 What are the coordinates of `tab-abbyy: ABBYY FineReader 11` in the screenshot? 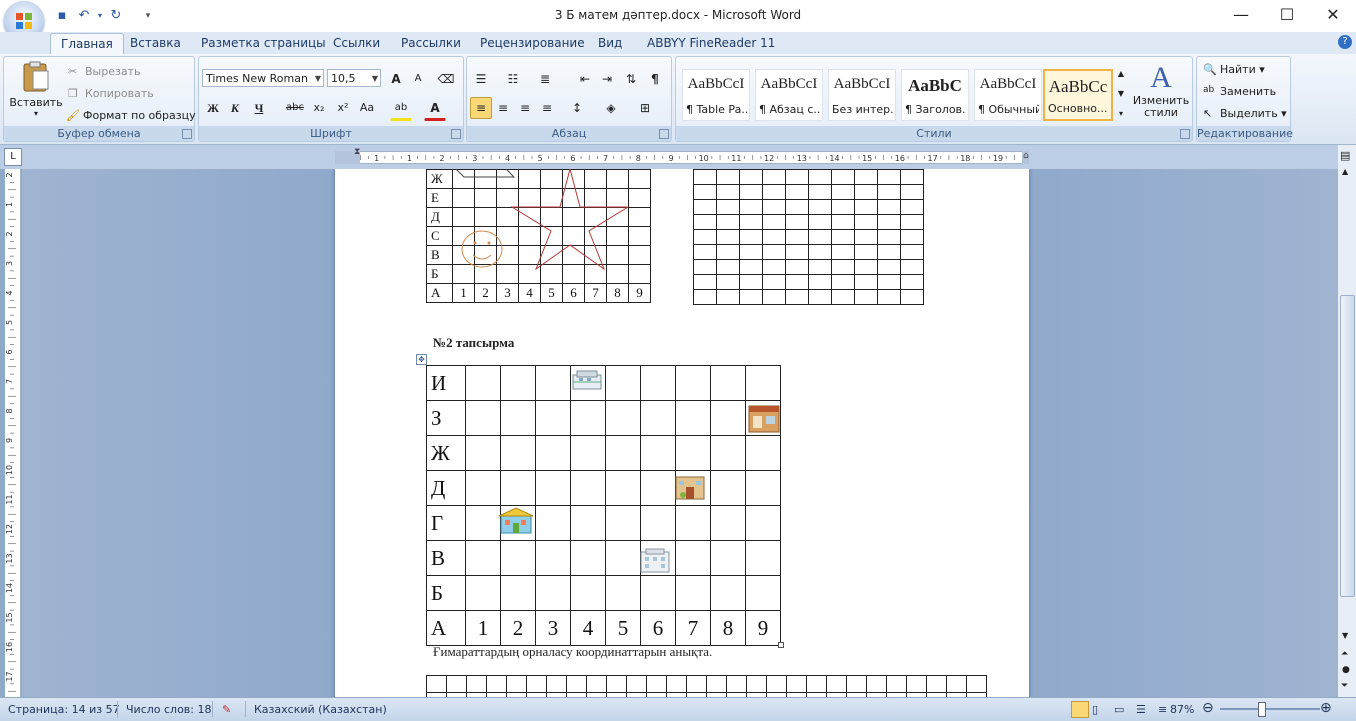 It's located at (711, 44).